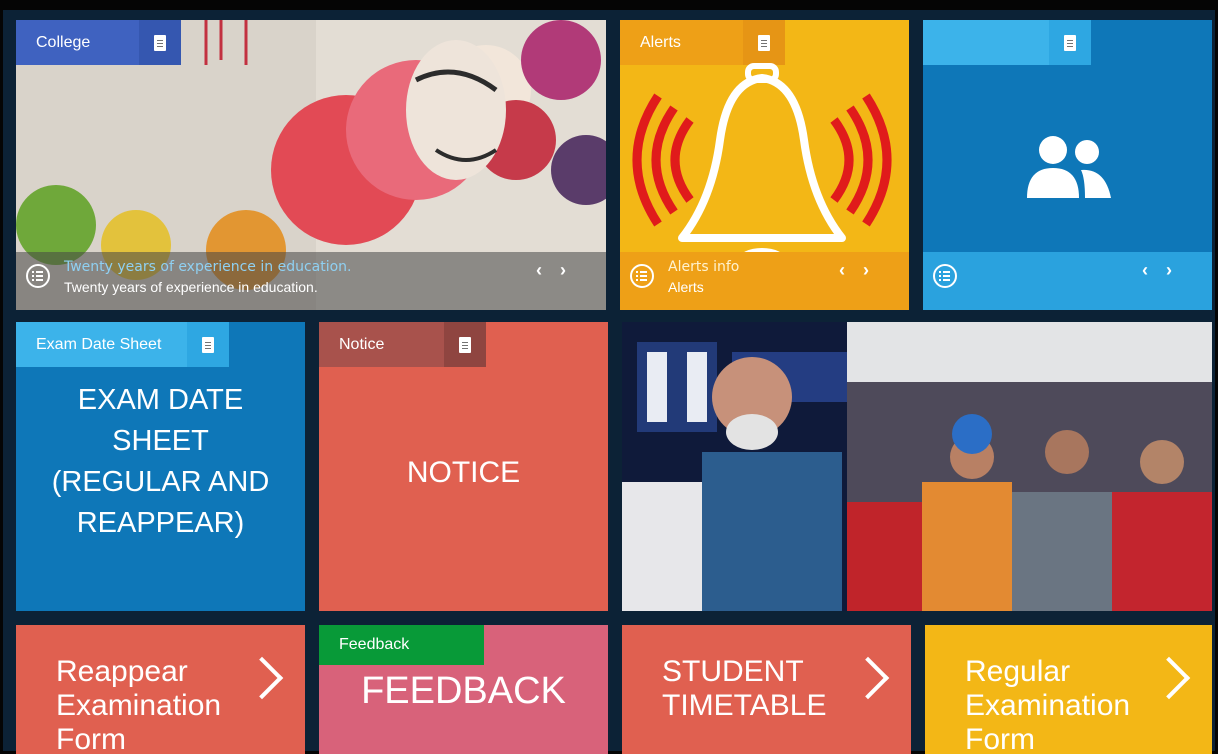 This screenshot has width=1218, height=754. I want to click on alerts-tag: Alerts, so click(702, 42).